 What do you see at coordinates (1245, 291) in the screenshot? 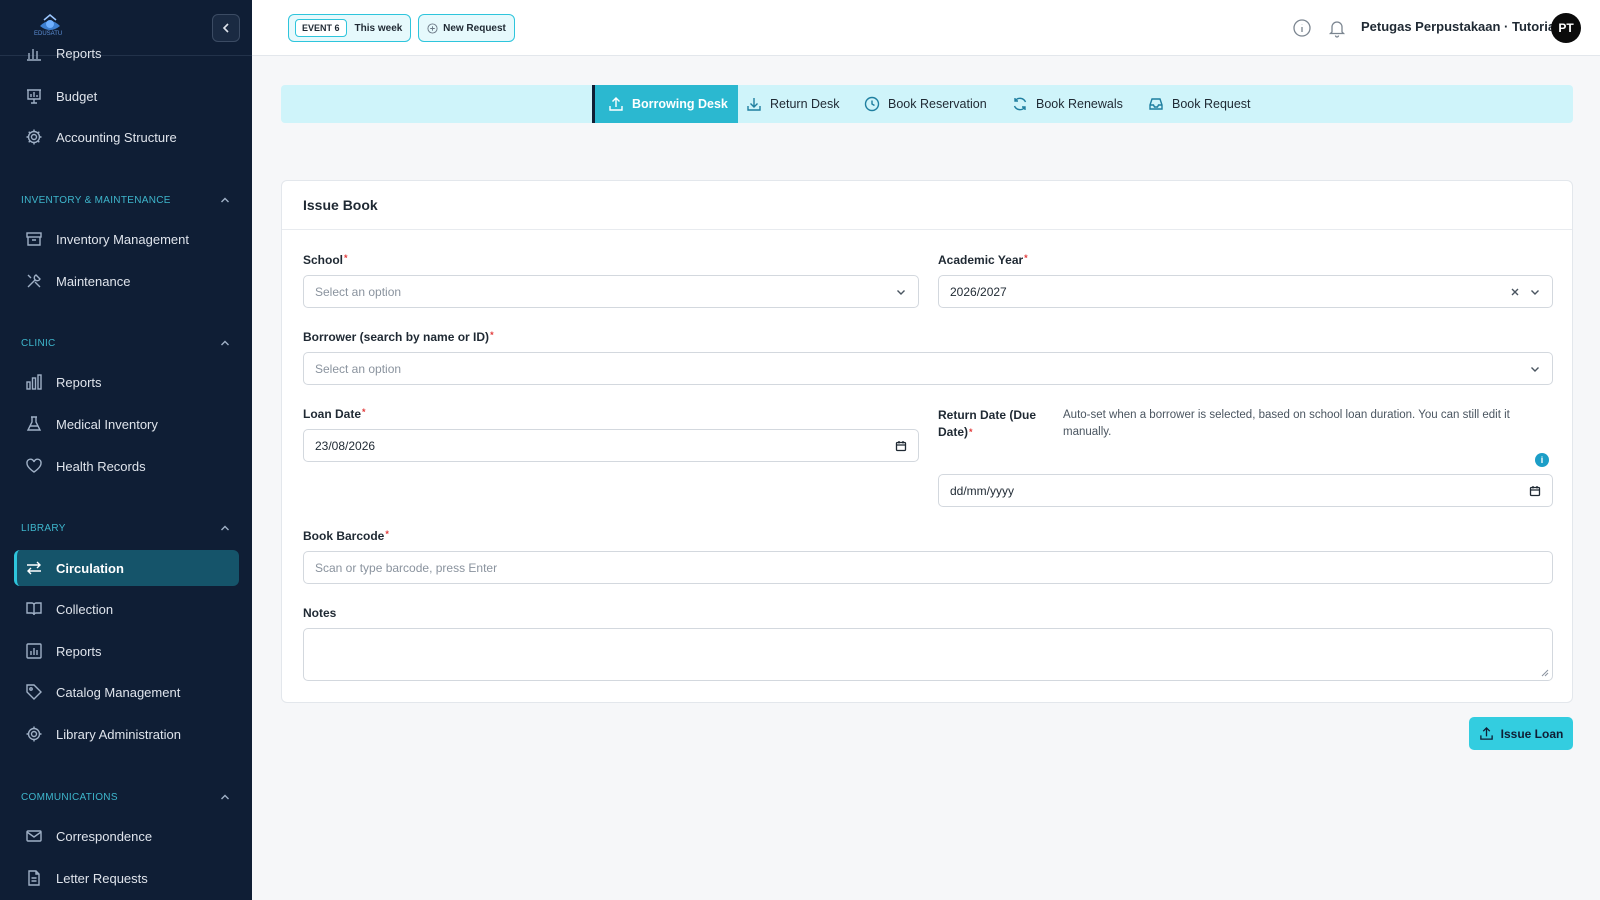
I see `academic-year-select: 2026/2027` at bounding box center [1245, 291].